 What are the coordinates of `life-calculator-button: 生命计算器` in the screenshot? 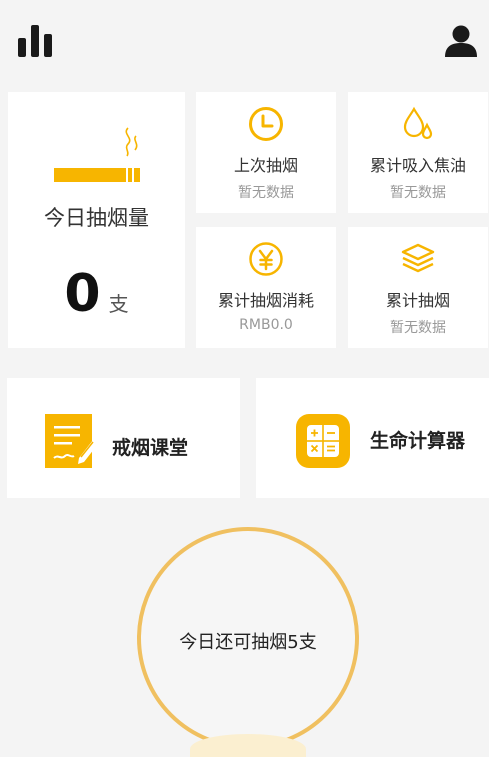 It's located at (372, 438).